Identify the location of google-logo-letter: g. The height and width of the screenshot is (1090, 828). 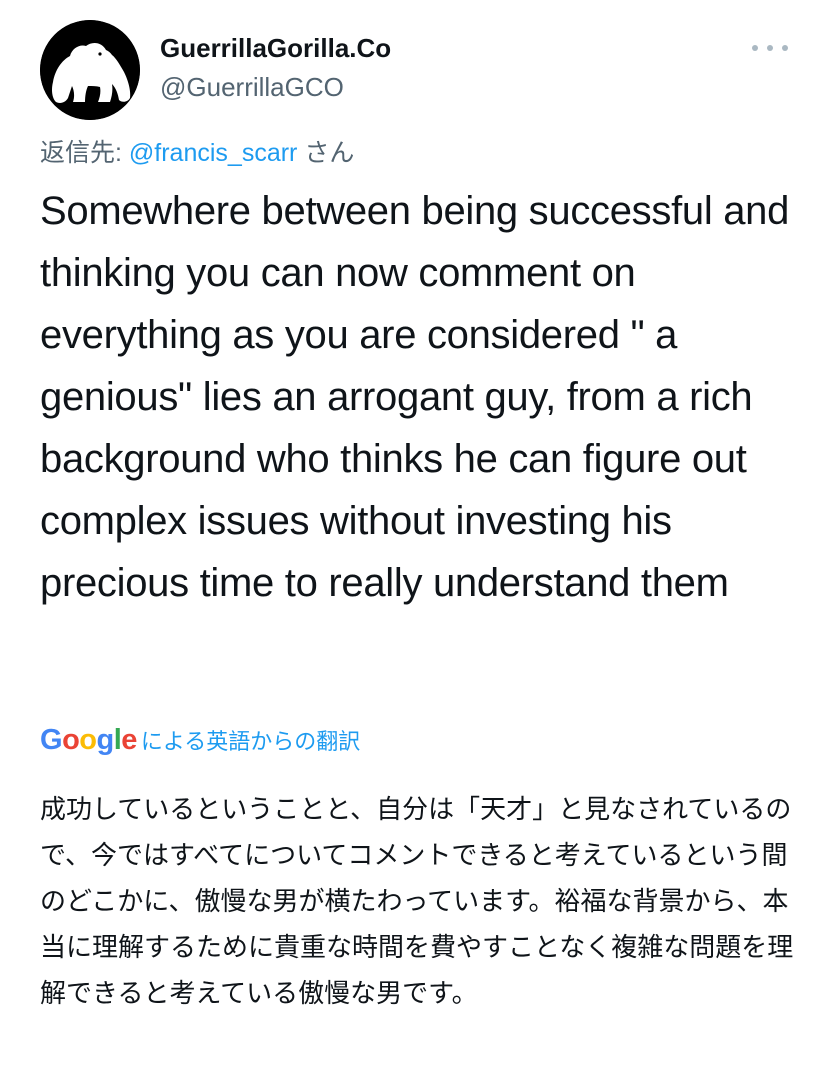
(105, 739).